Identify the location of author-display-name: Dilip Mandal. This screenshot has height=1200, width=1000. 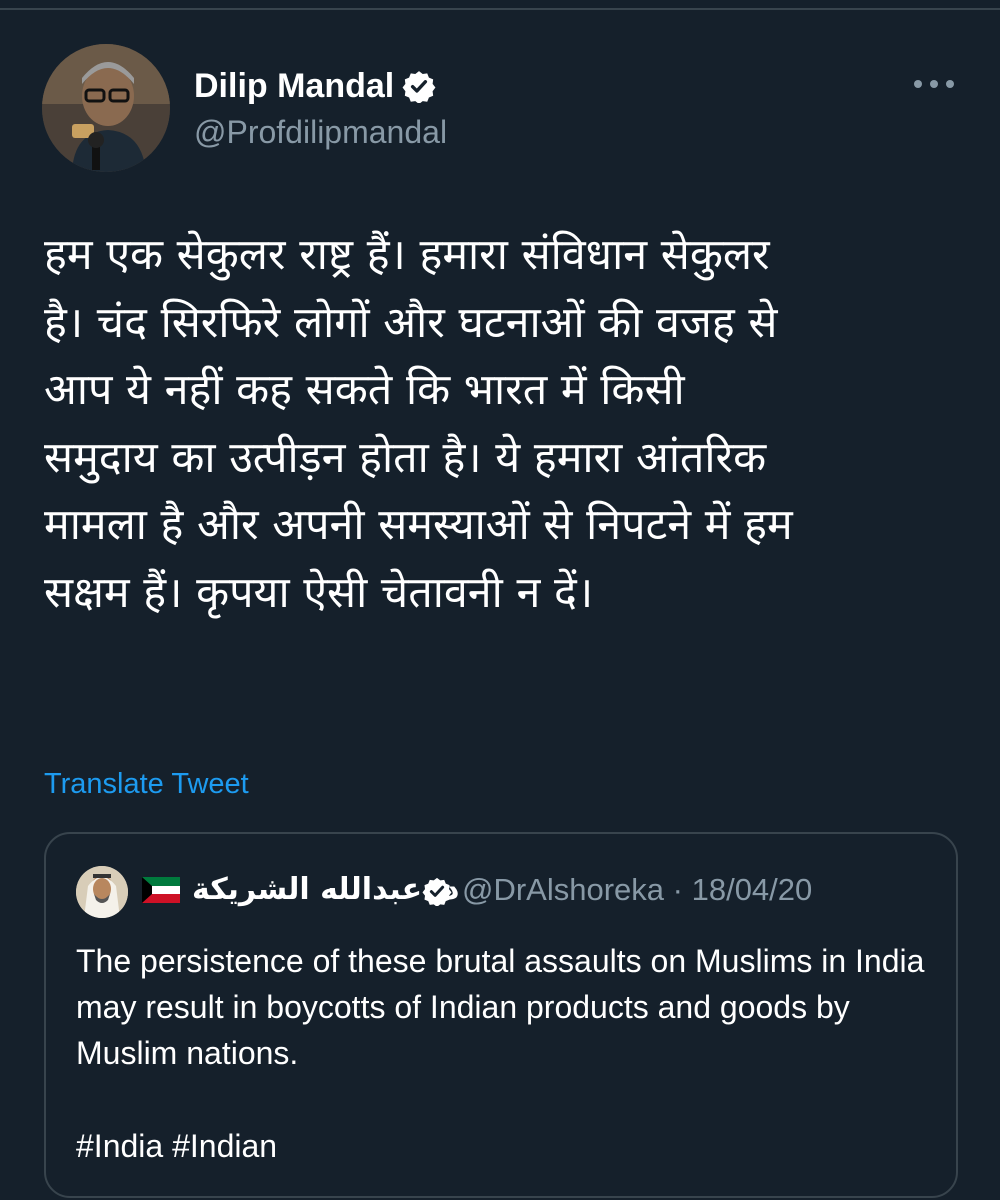
(294, 86).